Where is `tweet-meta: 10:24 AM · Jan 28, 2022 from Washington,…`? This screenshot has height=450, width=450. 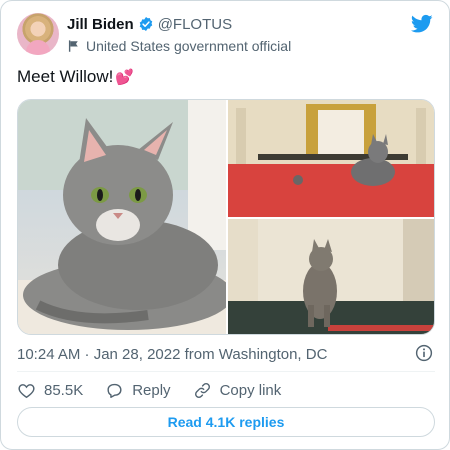 tweet-meta: 10:24 AM · Jan 28, 2022 from Washington,… is located at coordinates (226, 354).